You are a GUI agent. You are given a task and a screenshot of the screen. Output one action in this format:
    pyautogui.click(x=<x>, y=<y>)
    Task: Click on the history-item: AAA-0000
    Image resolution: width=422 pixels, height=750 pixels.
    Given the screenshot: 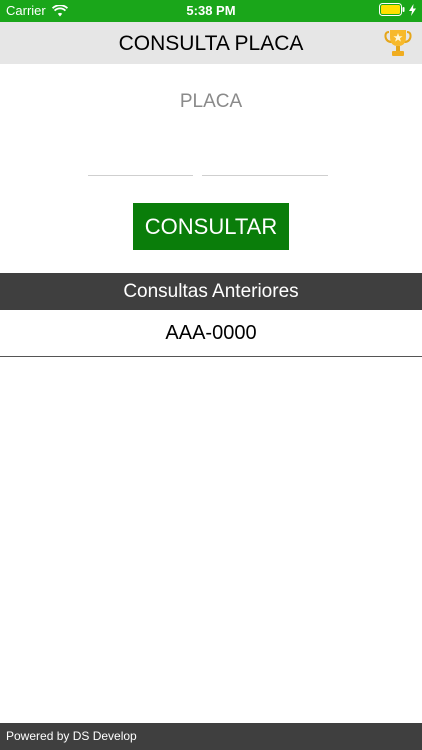 What is the action you would take?
    pyautogui.click(x=211, y=333)
    